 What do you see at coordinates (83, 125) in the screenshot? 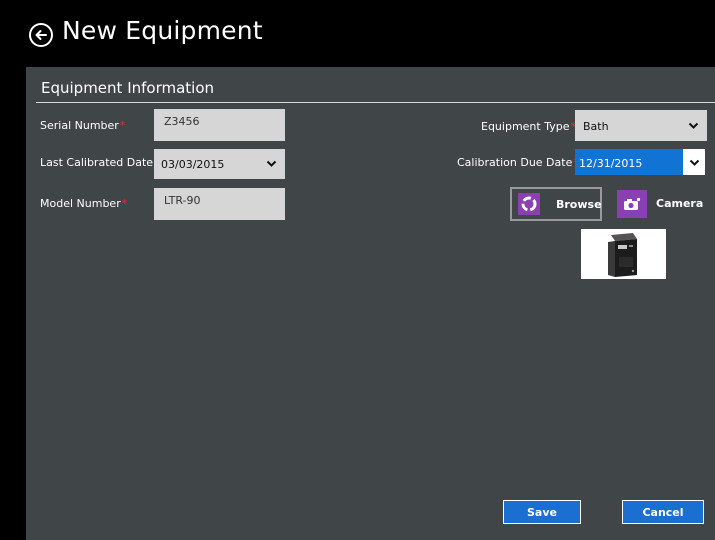
I see `serial-number-label: Serial Number*` at bounding box center [83, 125].